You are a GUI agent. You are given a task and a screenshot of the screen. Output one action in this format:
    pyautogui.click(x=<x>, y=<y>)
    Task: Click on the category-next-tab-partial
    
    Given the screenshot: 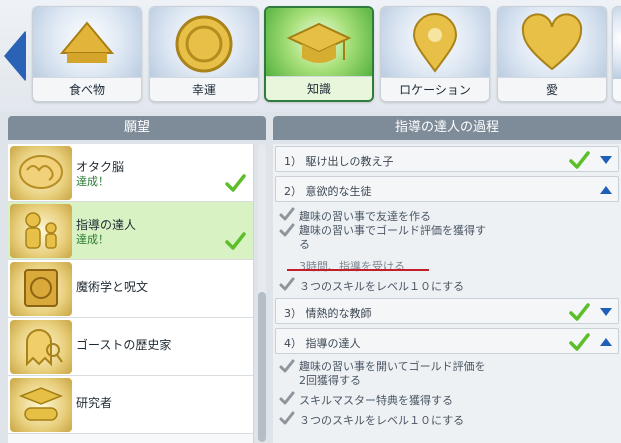 What is the action you would take?
    pyautogui.click(x=616, y=54)
    